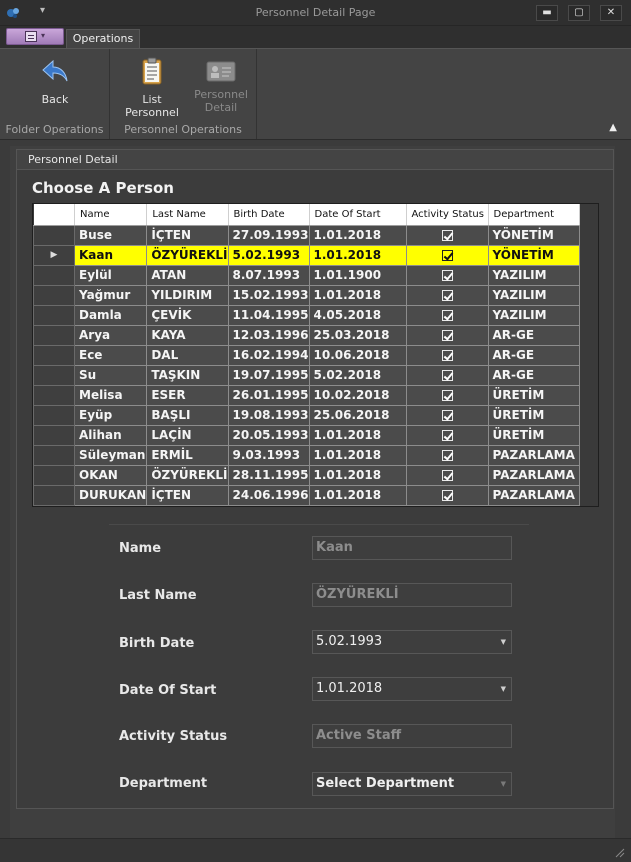 The image size is (631, 862). What do you see at coordinates (357, 375) in the screenshot?
I see `cell-date-of-start: 5.02.2018` at bounding box center [357, 375].